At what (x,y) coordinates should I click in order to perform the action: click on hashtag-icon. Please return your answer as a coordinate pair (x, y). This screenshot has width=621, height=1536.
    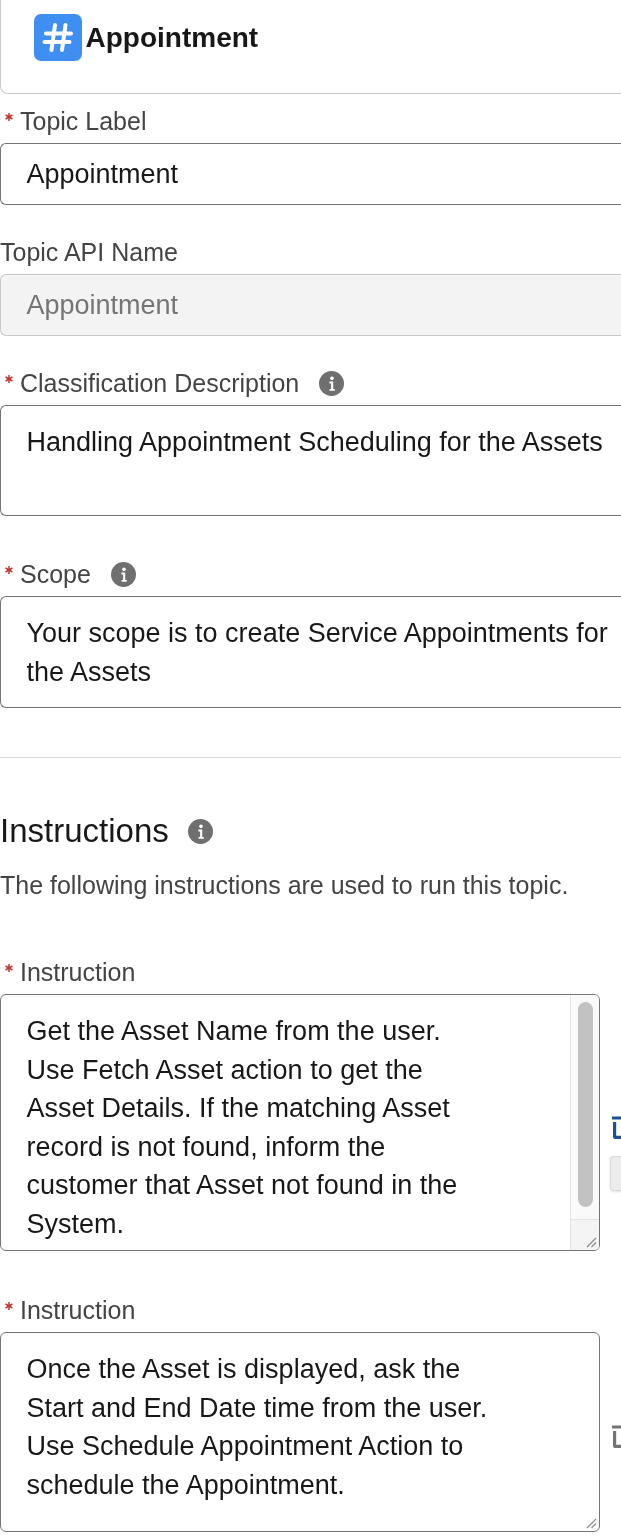
    Looking at the image, I should click on (57, 37).